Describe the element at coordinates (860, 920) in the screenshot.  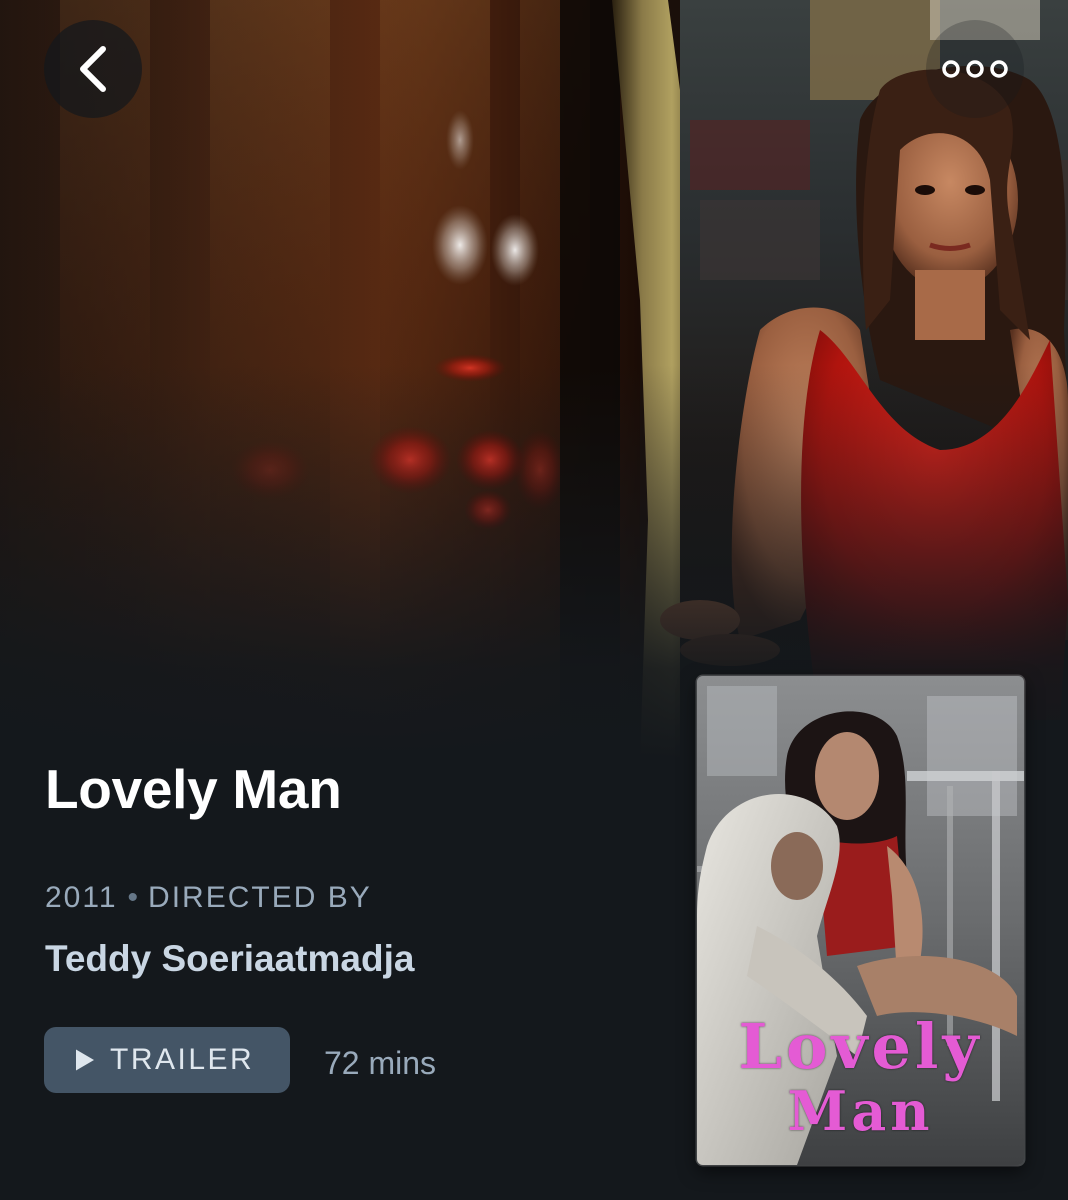
I see `film-poster: Lovely Man` at that location.